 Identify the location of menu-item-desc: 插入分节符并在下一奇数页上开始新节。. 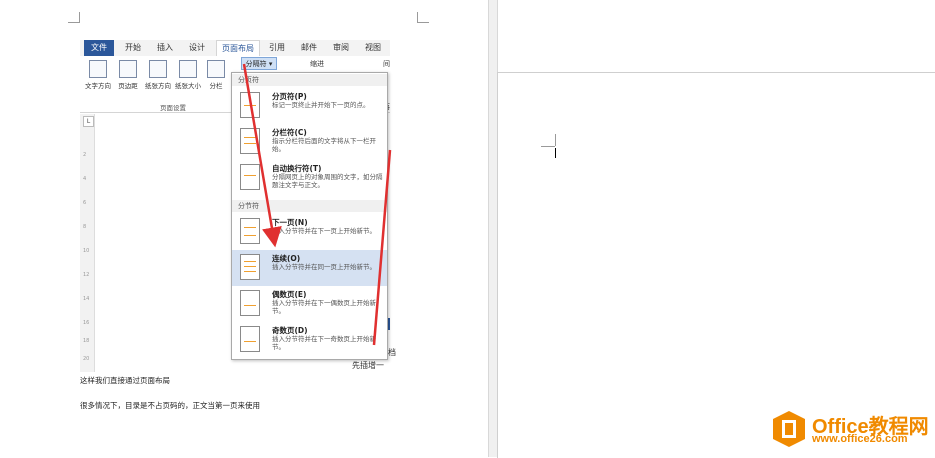
(324, 343).